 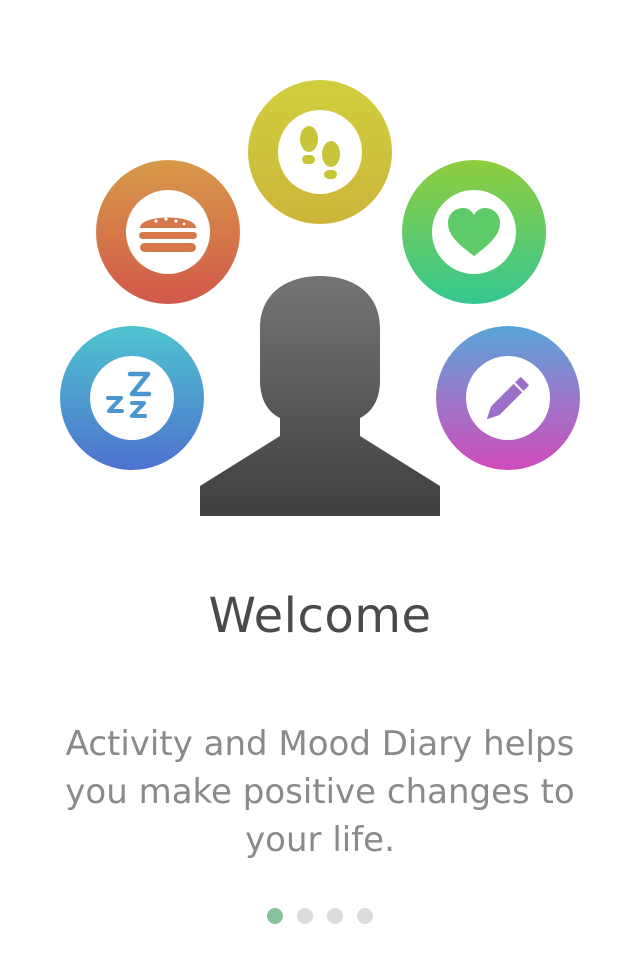 What do you see at coordinates (320, 916) in the screenshot?
I see `page-indicator` at bounding box center [320, 916].